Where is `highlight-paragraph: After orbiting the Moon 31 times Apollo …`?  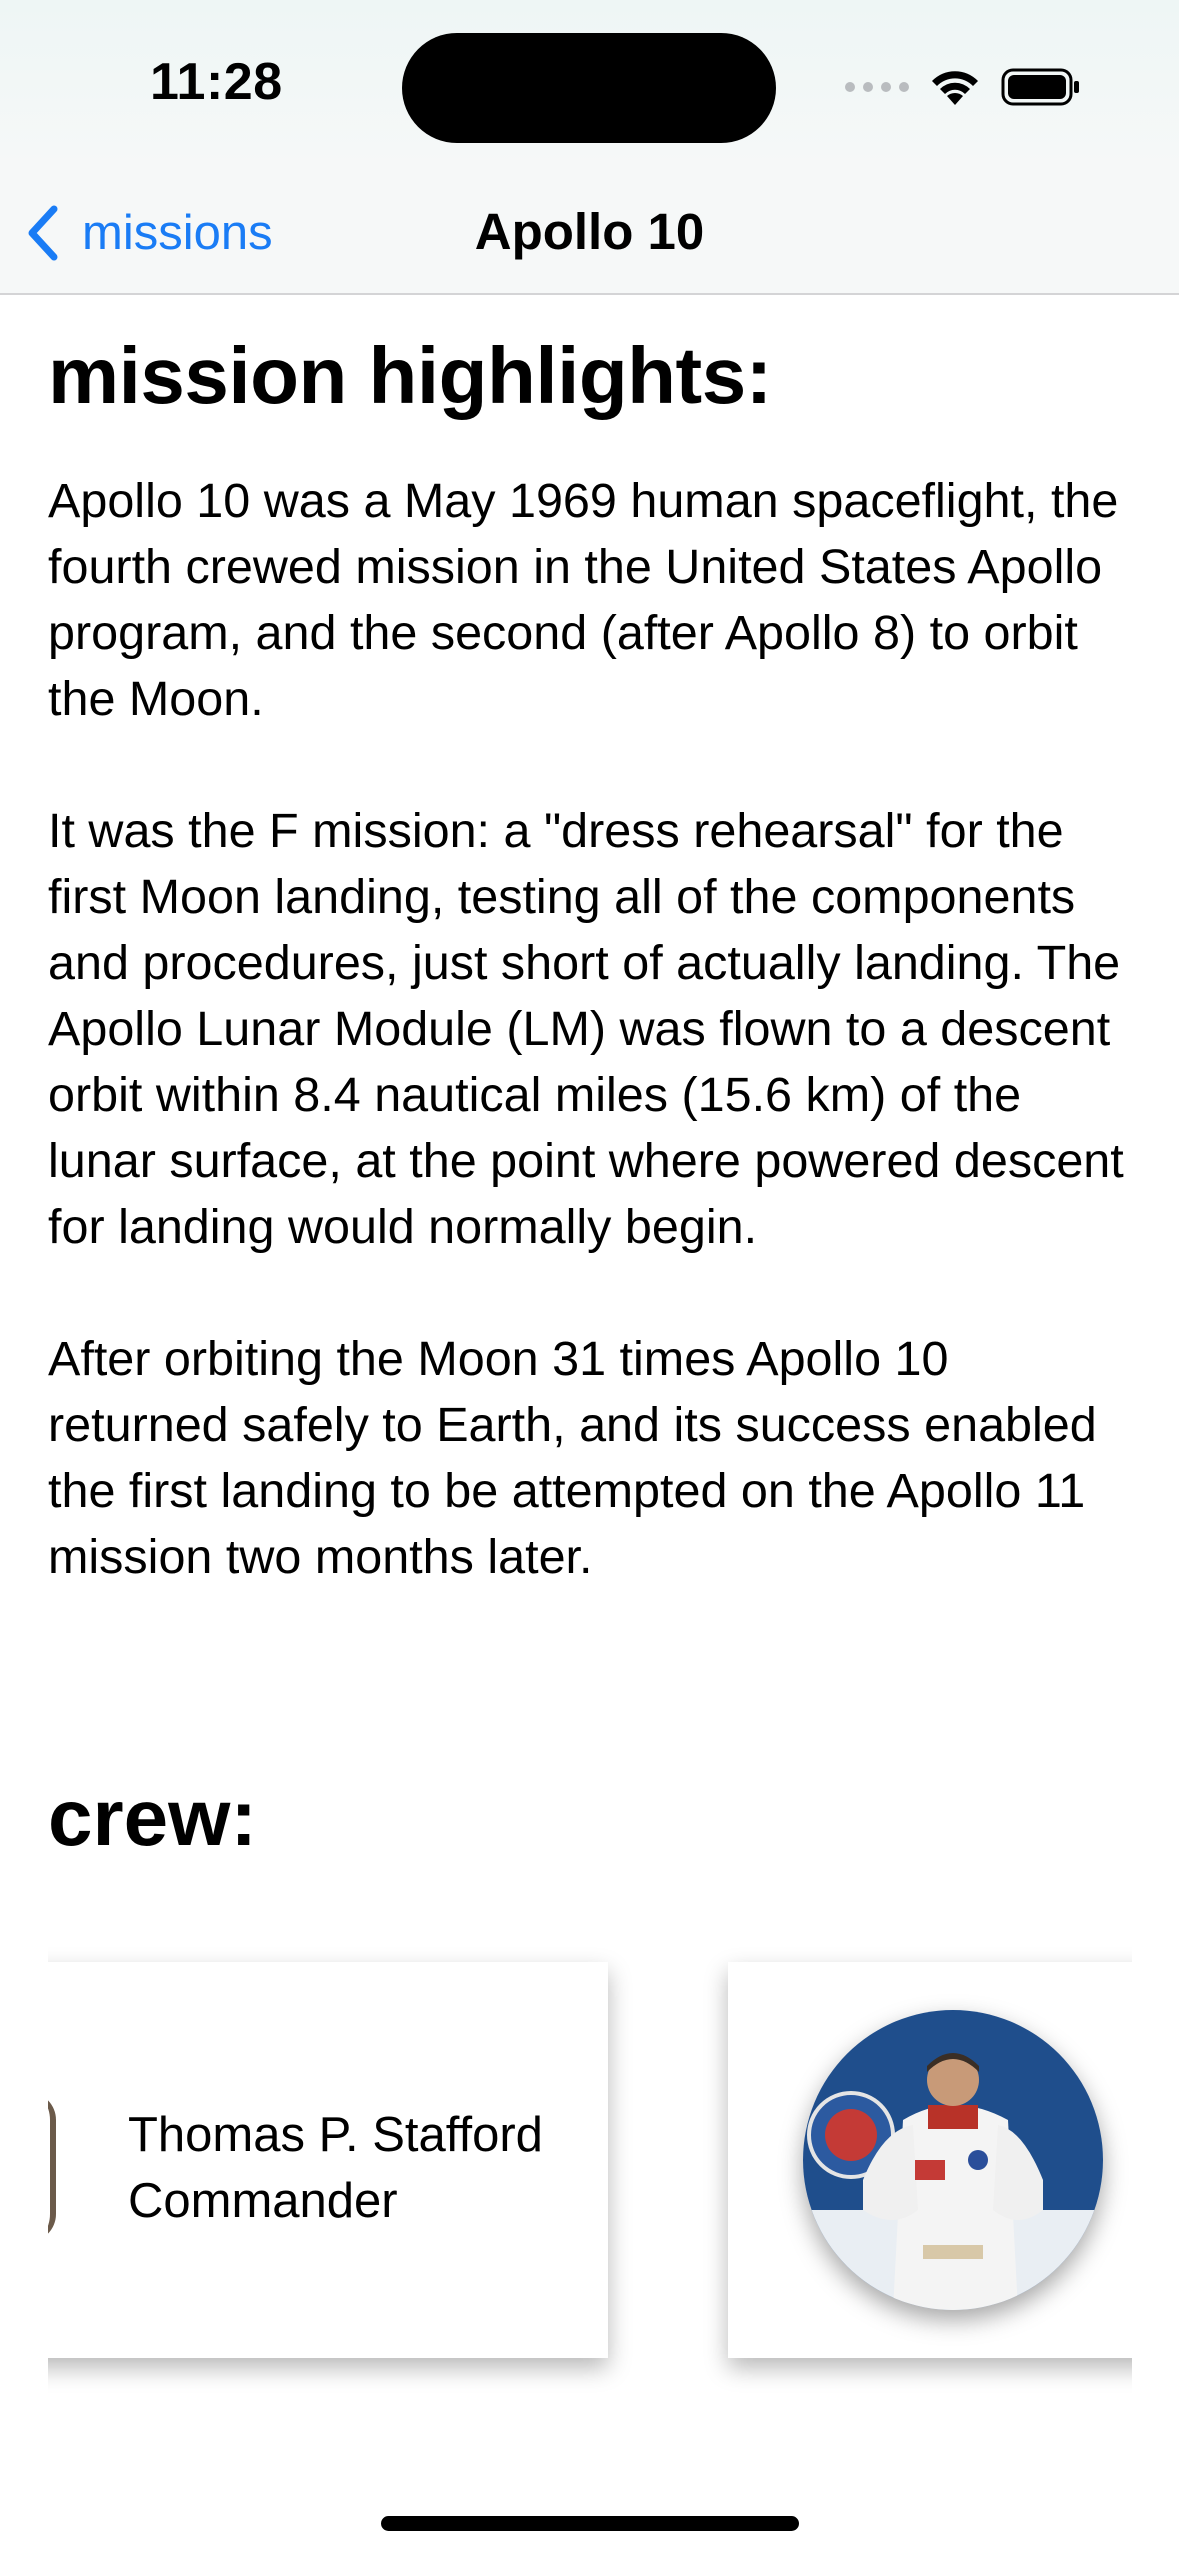
highlight-paragraph: After orbiting the Moon 31 times Apollo … is located at coordinates (572, 1458).